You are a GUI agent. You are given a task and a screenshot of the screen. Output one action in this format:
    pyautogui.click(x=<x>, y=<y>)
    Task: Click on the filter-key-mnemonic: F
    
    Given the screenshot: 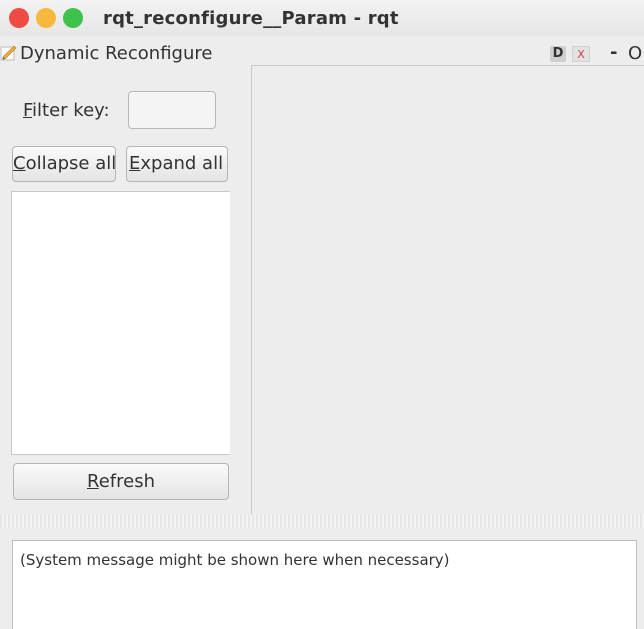 What is the action you would take?
    pyautogui.click(x=28, y=110)
    